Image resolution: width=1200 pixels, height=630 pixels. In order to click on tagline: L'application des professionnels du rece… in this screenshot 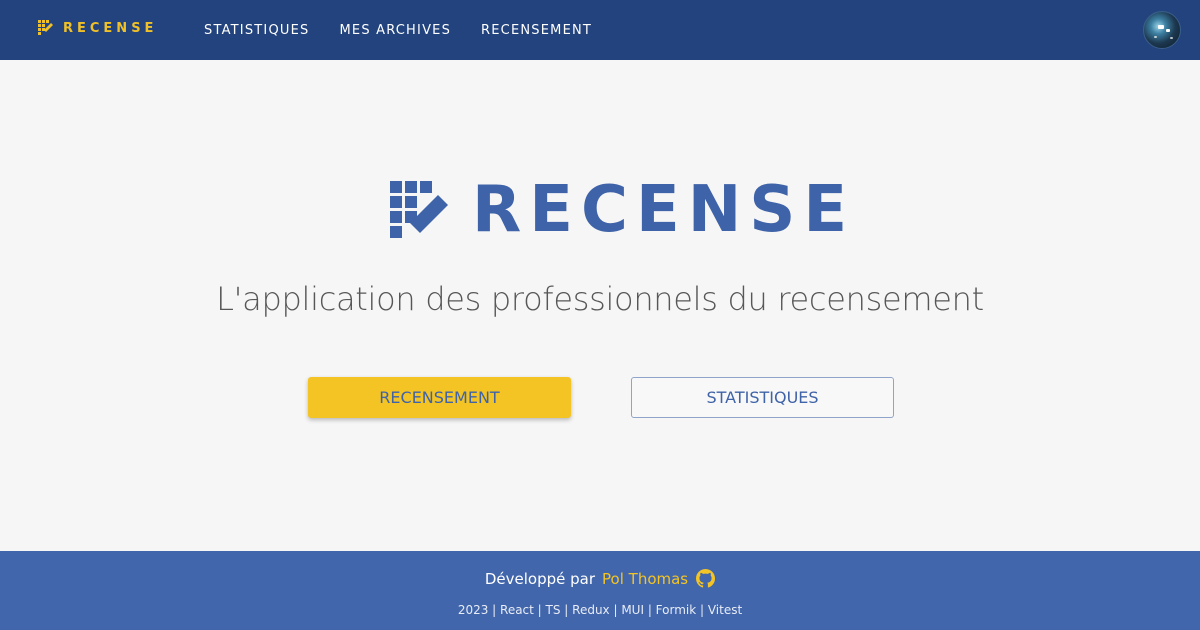, I will do `click(600, 299)`.